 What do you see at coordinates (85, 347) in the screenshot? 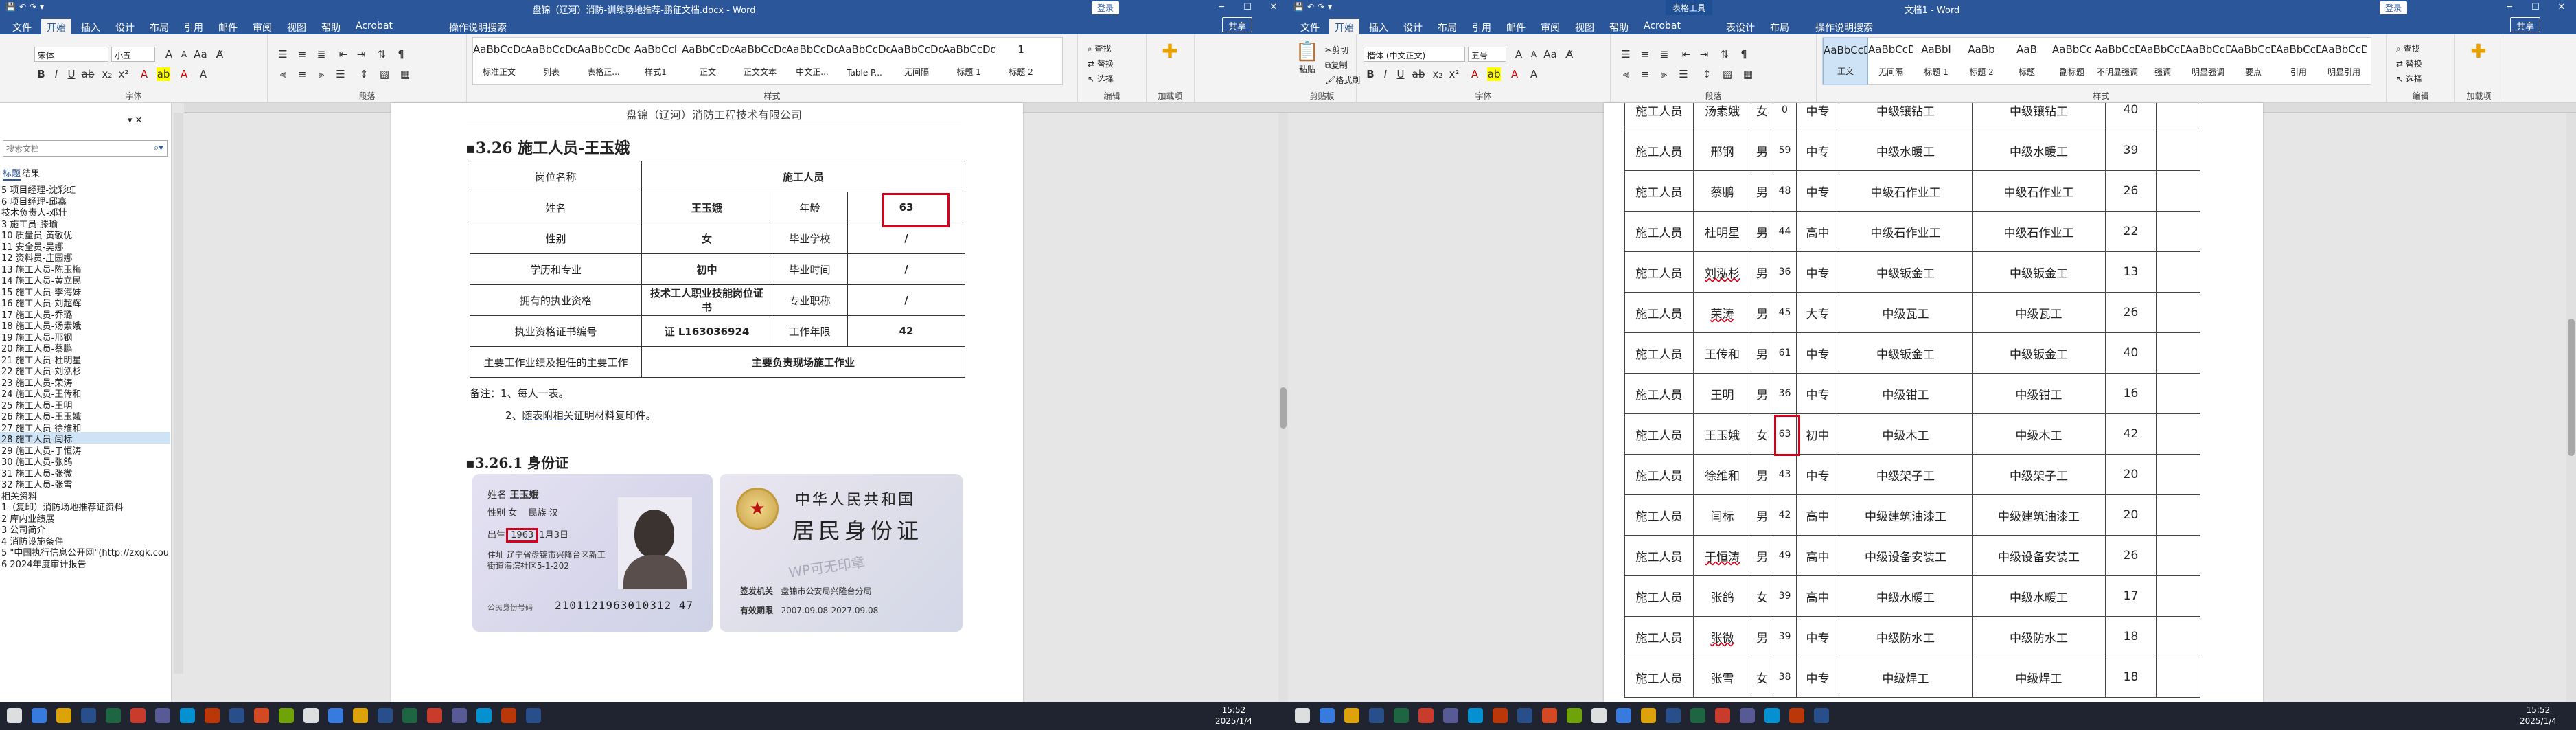
I see `nav-heading-item: 20 施工人员-蔡鹏` at bounding box center [85, 347].